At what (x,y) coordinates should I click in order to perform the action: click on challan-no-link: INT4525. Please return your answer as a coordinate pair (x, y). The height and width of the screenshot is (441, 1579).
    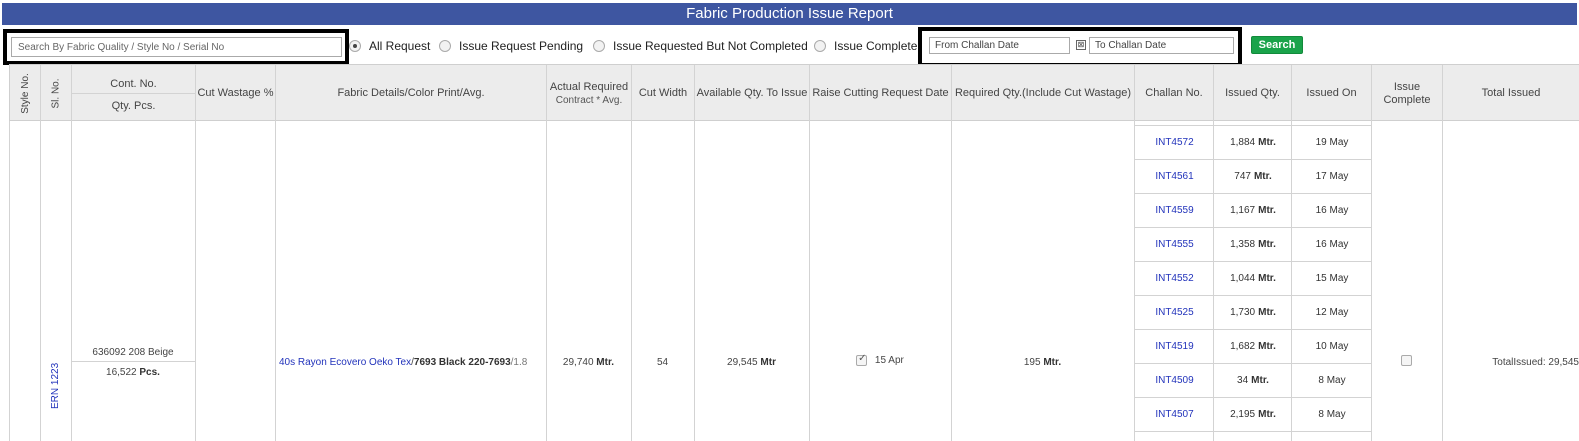
    Looking at the image, I should click on (1174, 312).